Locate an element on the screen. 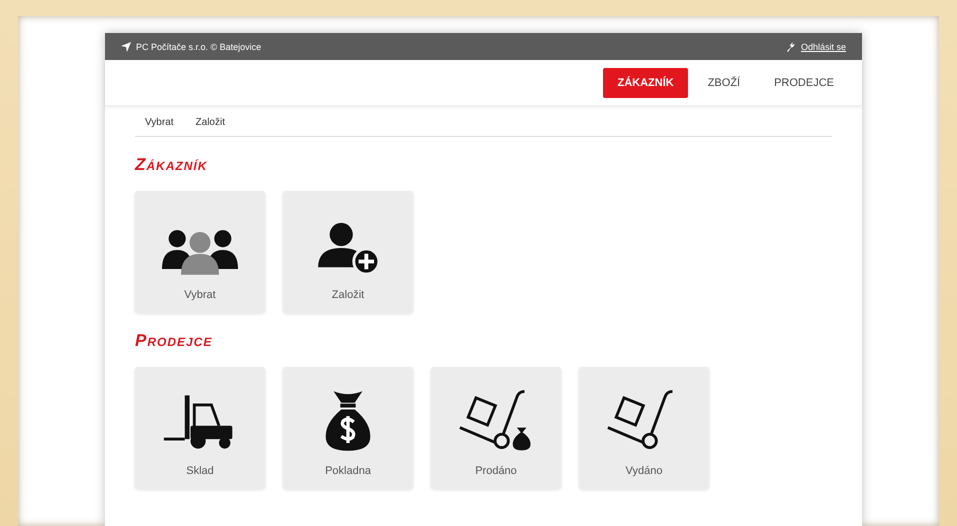 This screenshot has width=957, height=526. menu-tile: Vybrat is located at coordinates (200, 252).